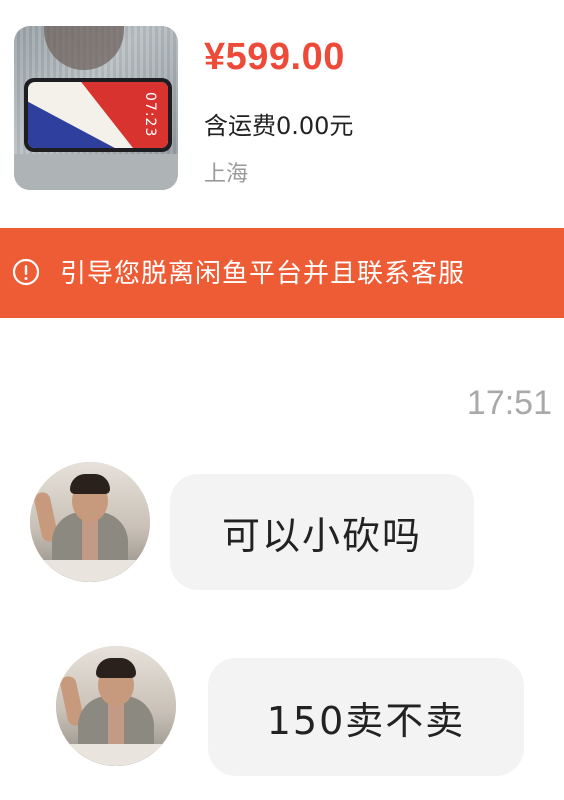  What do you see at coordinates (263, 274) in the screenshot?
I see `warning-banner-text: 引导您脱离闲鱼平台并且联系客服` at bounding box center [263, 274].